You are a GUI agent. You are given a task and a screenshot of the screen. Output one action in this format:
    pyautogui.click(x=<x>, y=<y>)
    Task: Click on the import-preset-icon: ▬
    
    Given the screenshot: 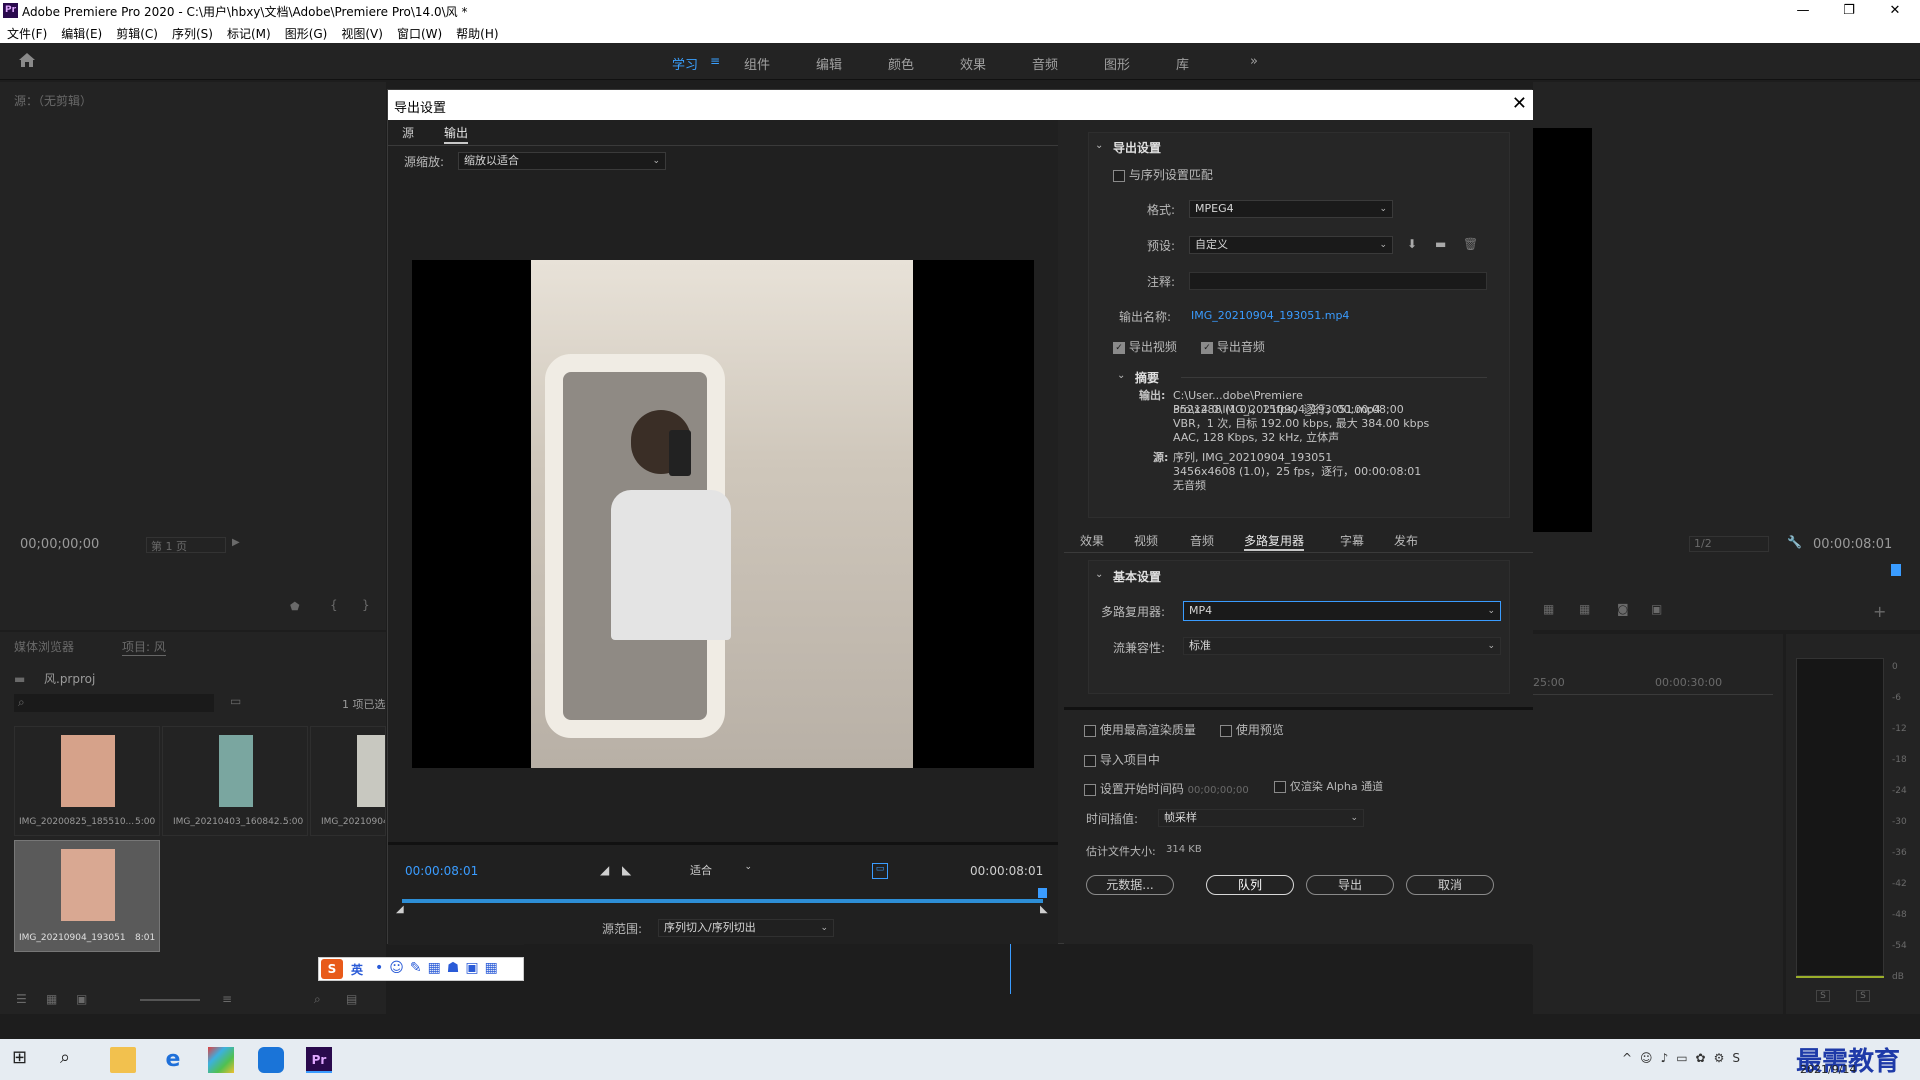 What is the action you would take?
    pyautogui.click(x=1440, y=244)
    